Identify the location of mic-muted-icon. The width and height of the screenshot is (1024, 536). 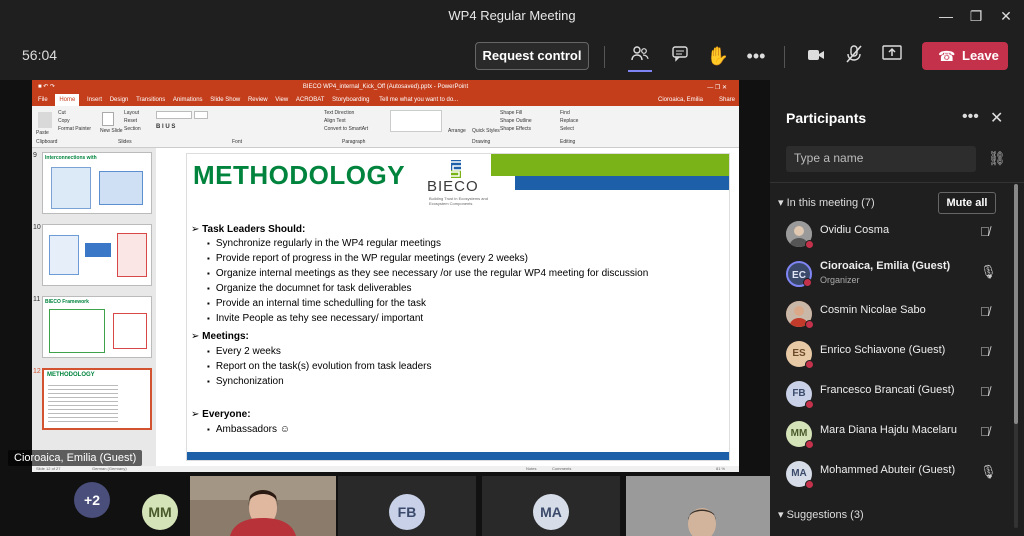
(854, 56).